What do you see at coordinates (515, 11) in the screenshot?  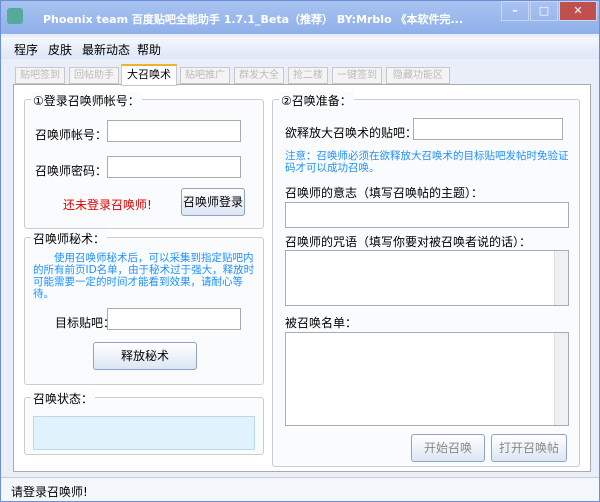 I see `minimize-button: –` at bounding box center [515, 11].